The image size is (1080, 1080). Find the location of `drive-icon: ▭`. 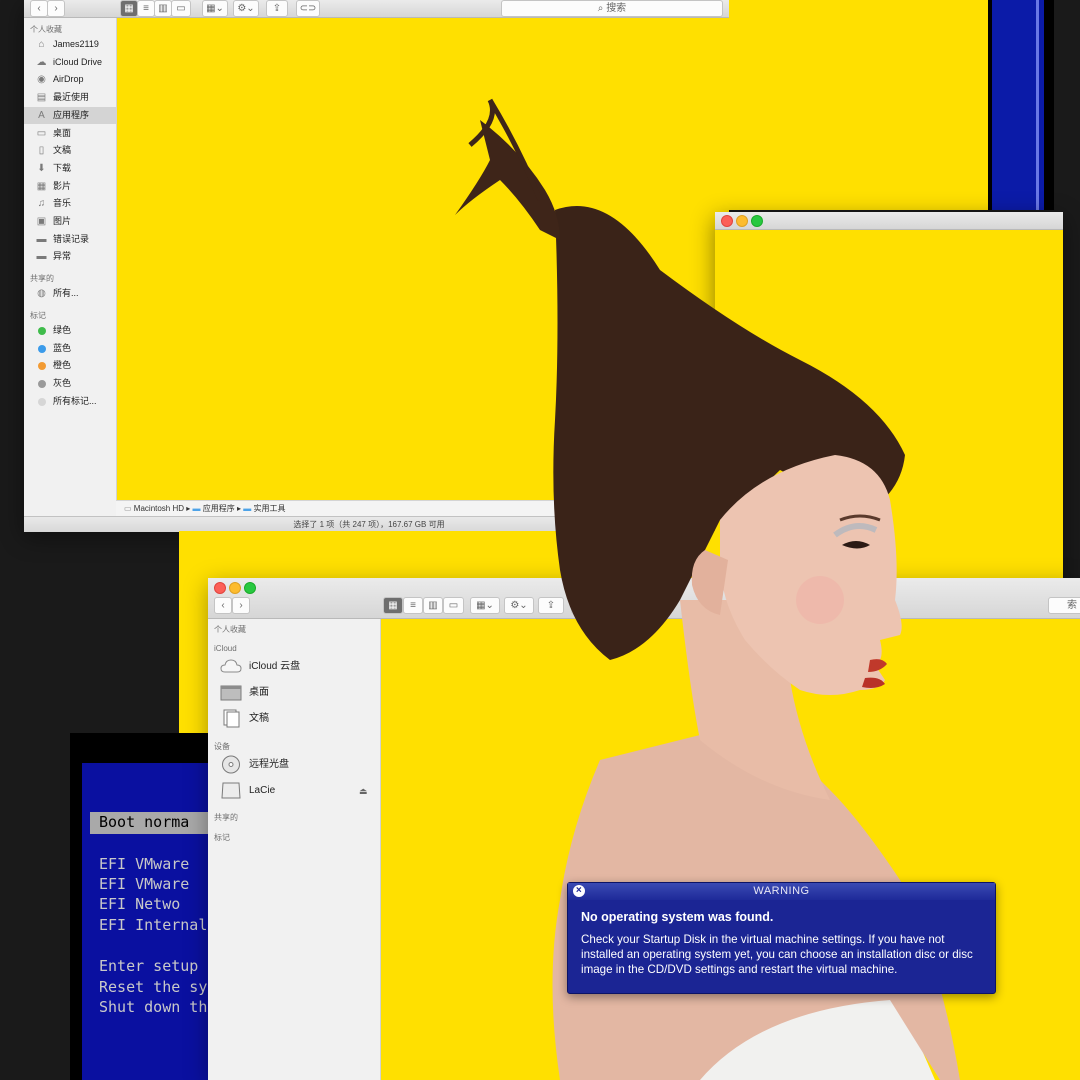

drive-icon: ▭ is located at coordinates (128, 508).